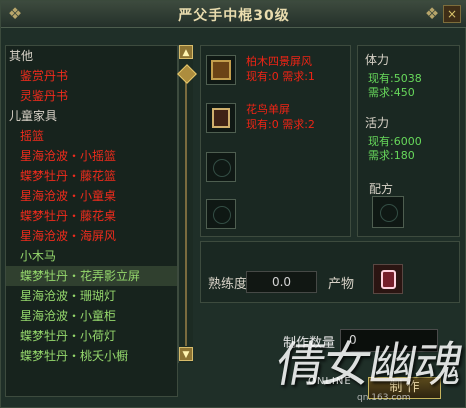  I want to click on scroll-thumb, so click(187, 74).